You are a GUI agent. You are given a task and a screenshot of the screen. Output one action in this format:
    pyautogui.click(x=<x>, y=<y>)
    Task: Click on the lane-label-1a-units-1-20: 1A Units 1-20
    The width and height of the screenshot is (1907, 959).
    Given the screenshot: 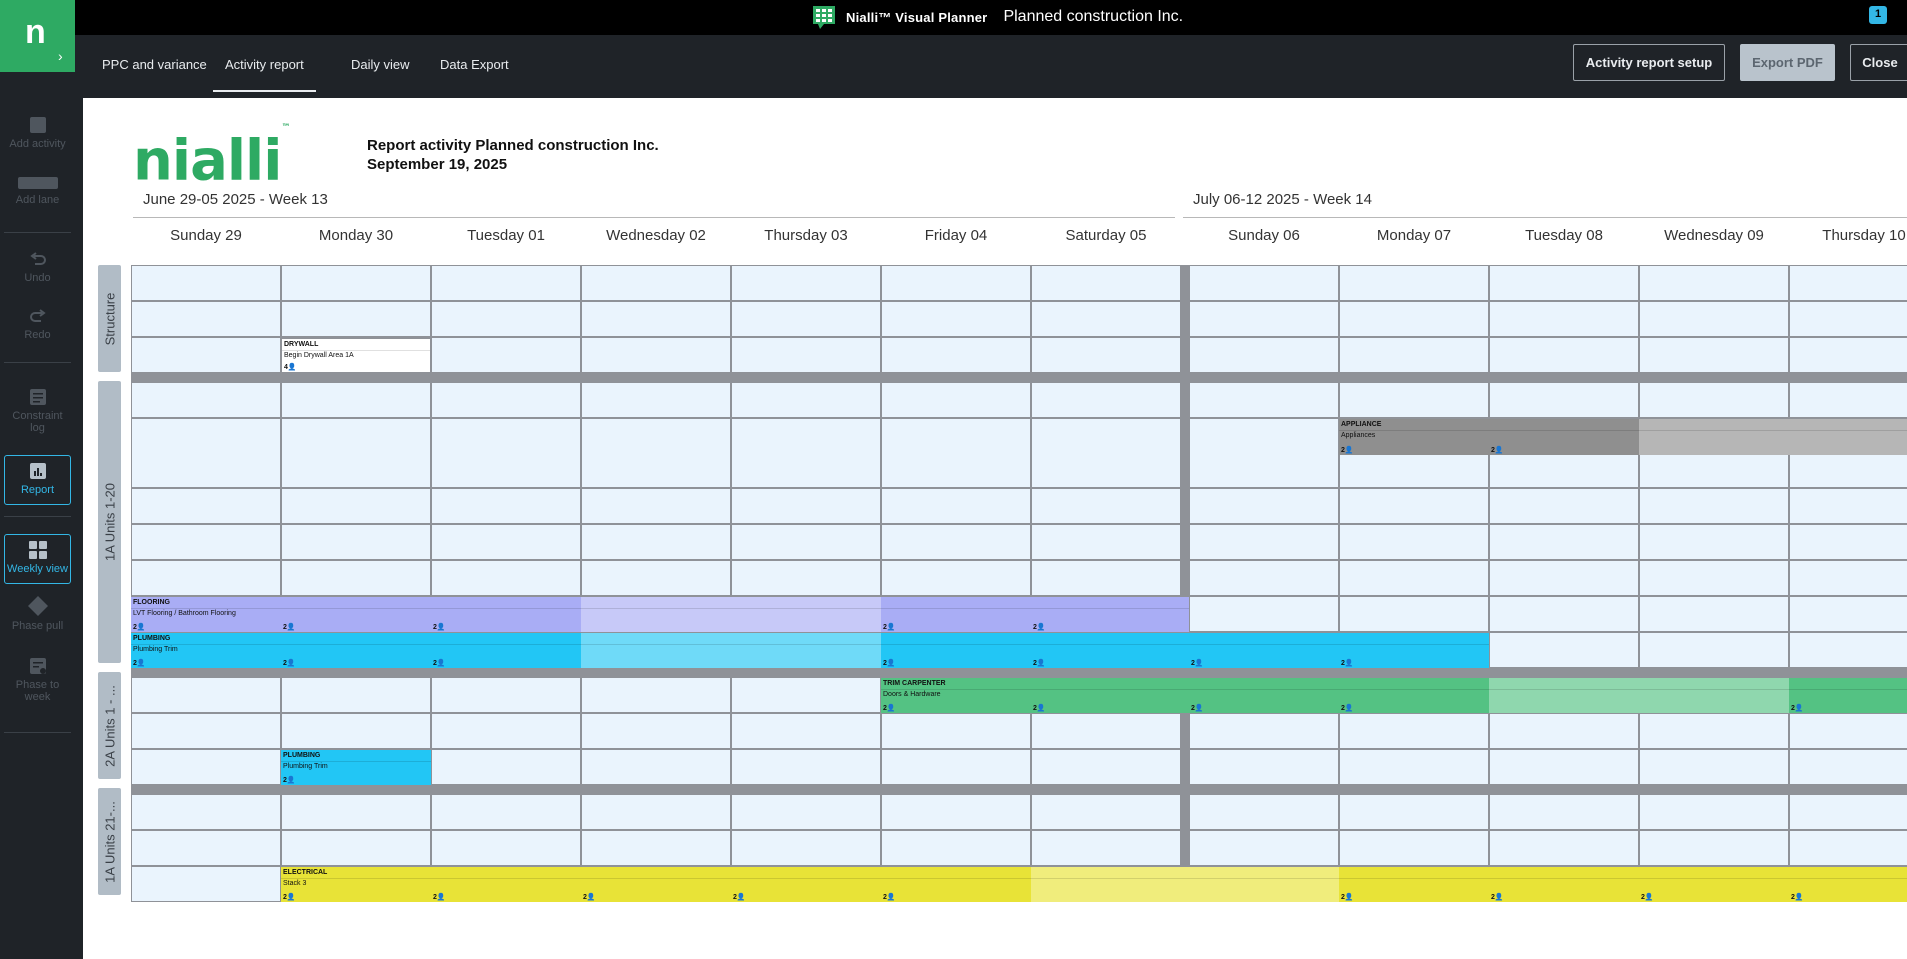 What is the action you would take?
    pyautogui.click(x=109, y=522)
    